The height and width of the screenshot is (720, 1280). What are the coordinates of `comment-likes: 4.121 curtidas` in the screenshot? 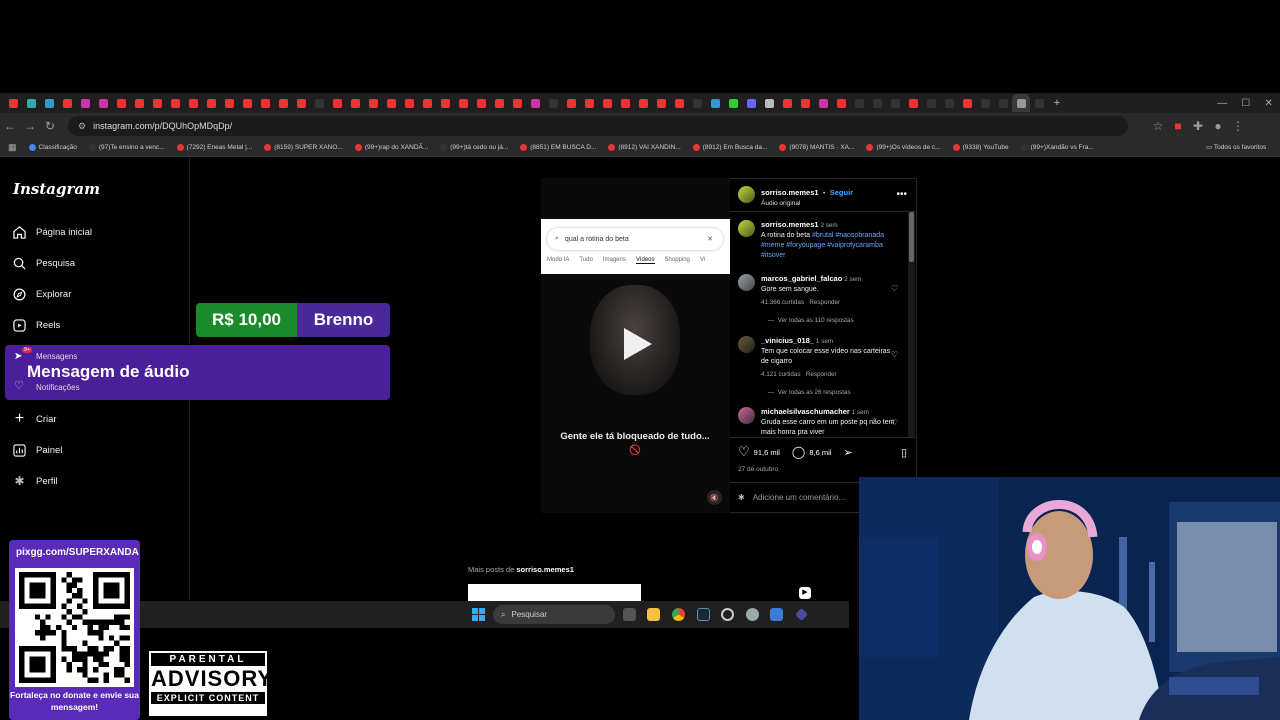 It's located at (781, 374).